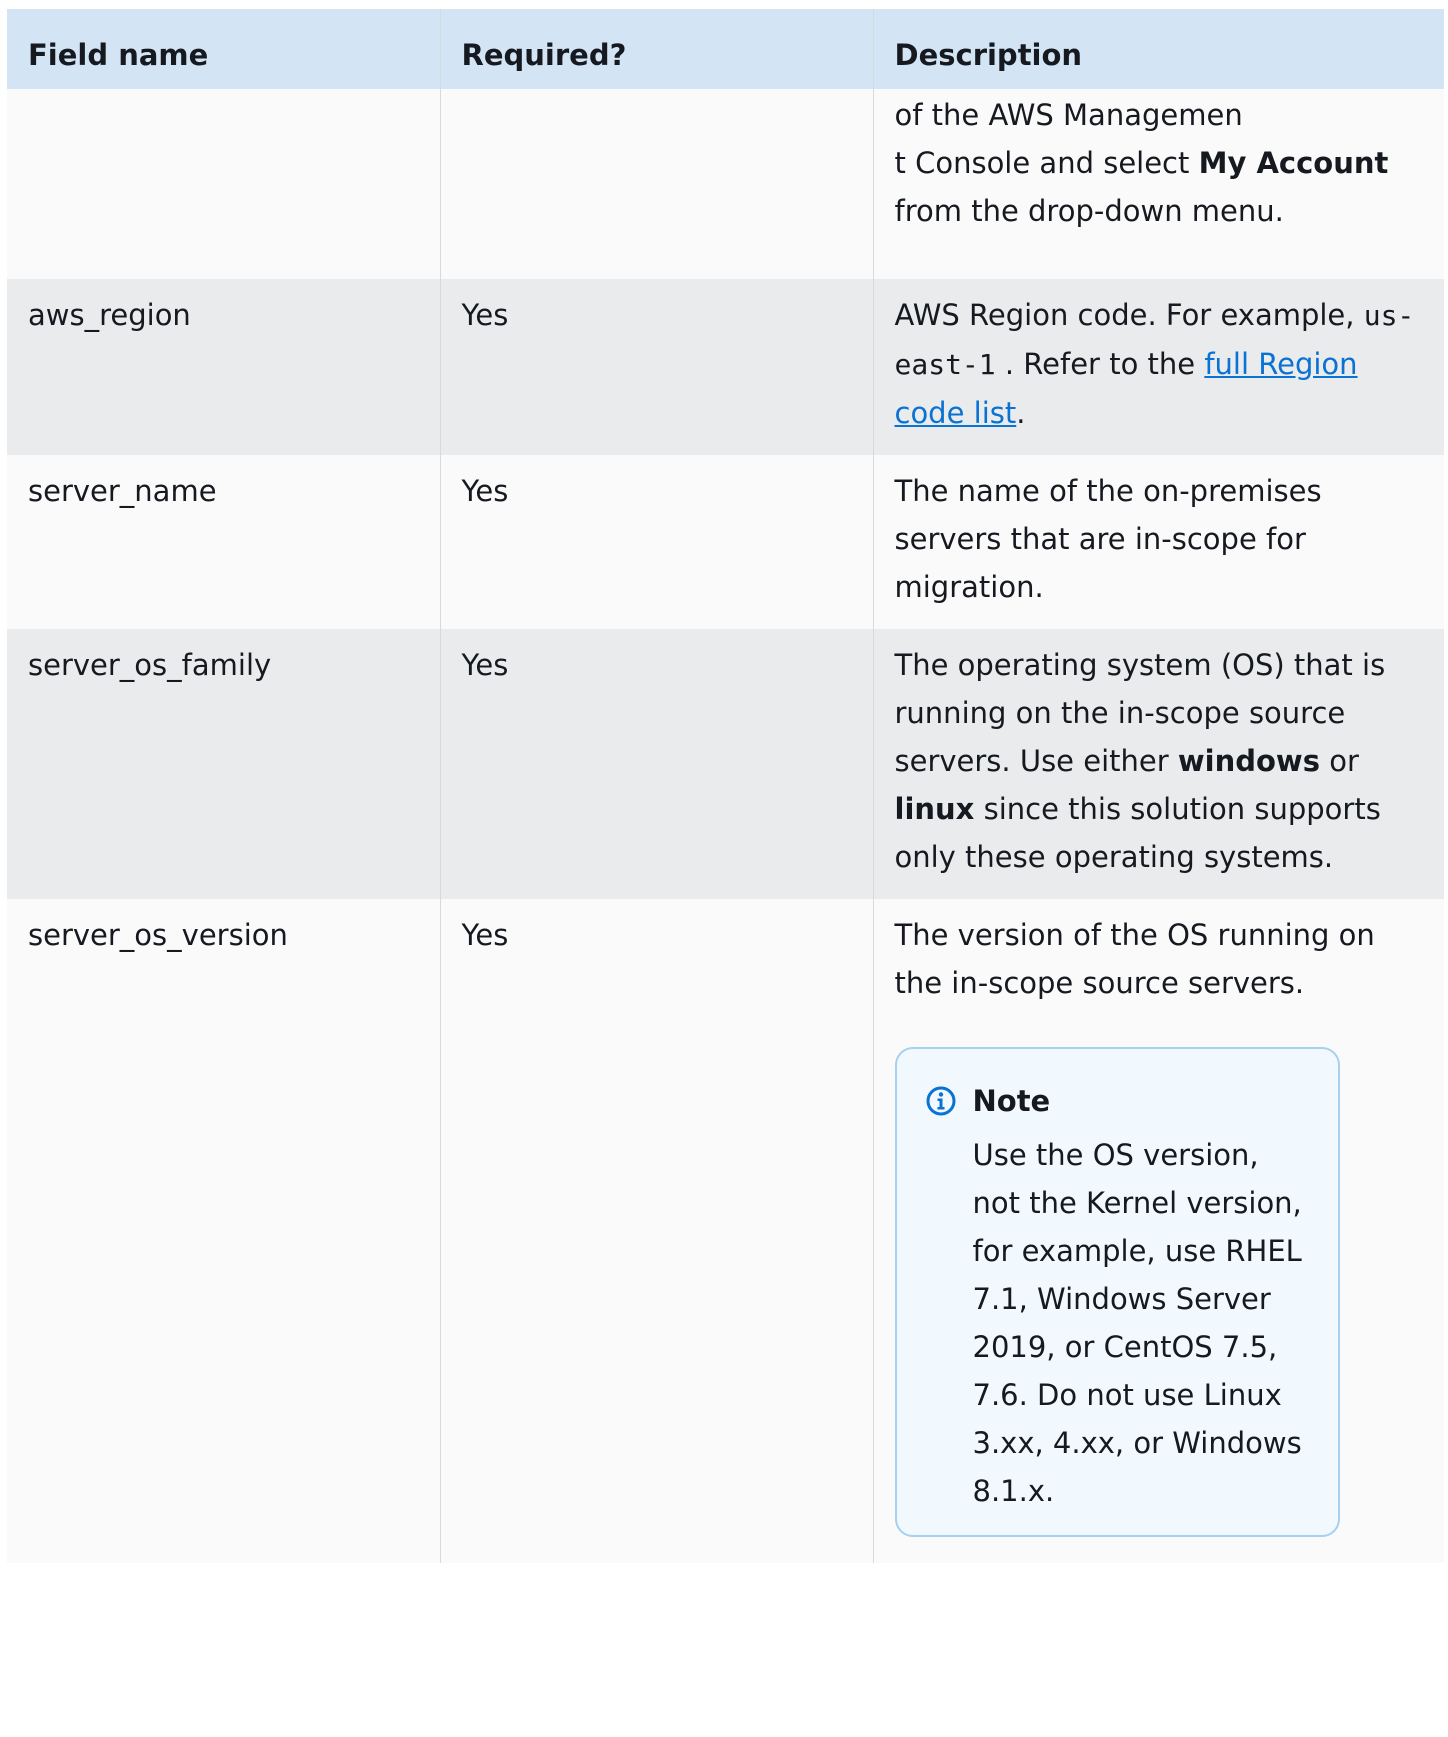  Describe the element at coordinates (1119, 1101) in the screenshot. I see `note-header: Note` at that location.